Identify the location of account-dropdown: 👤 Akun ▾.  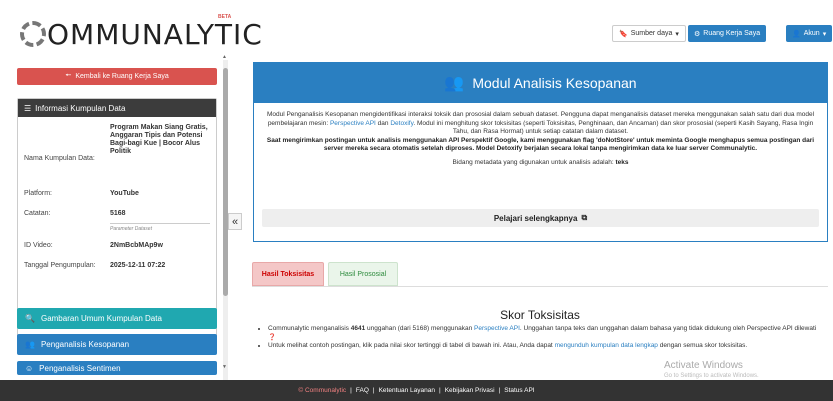
(809, 33).